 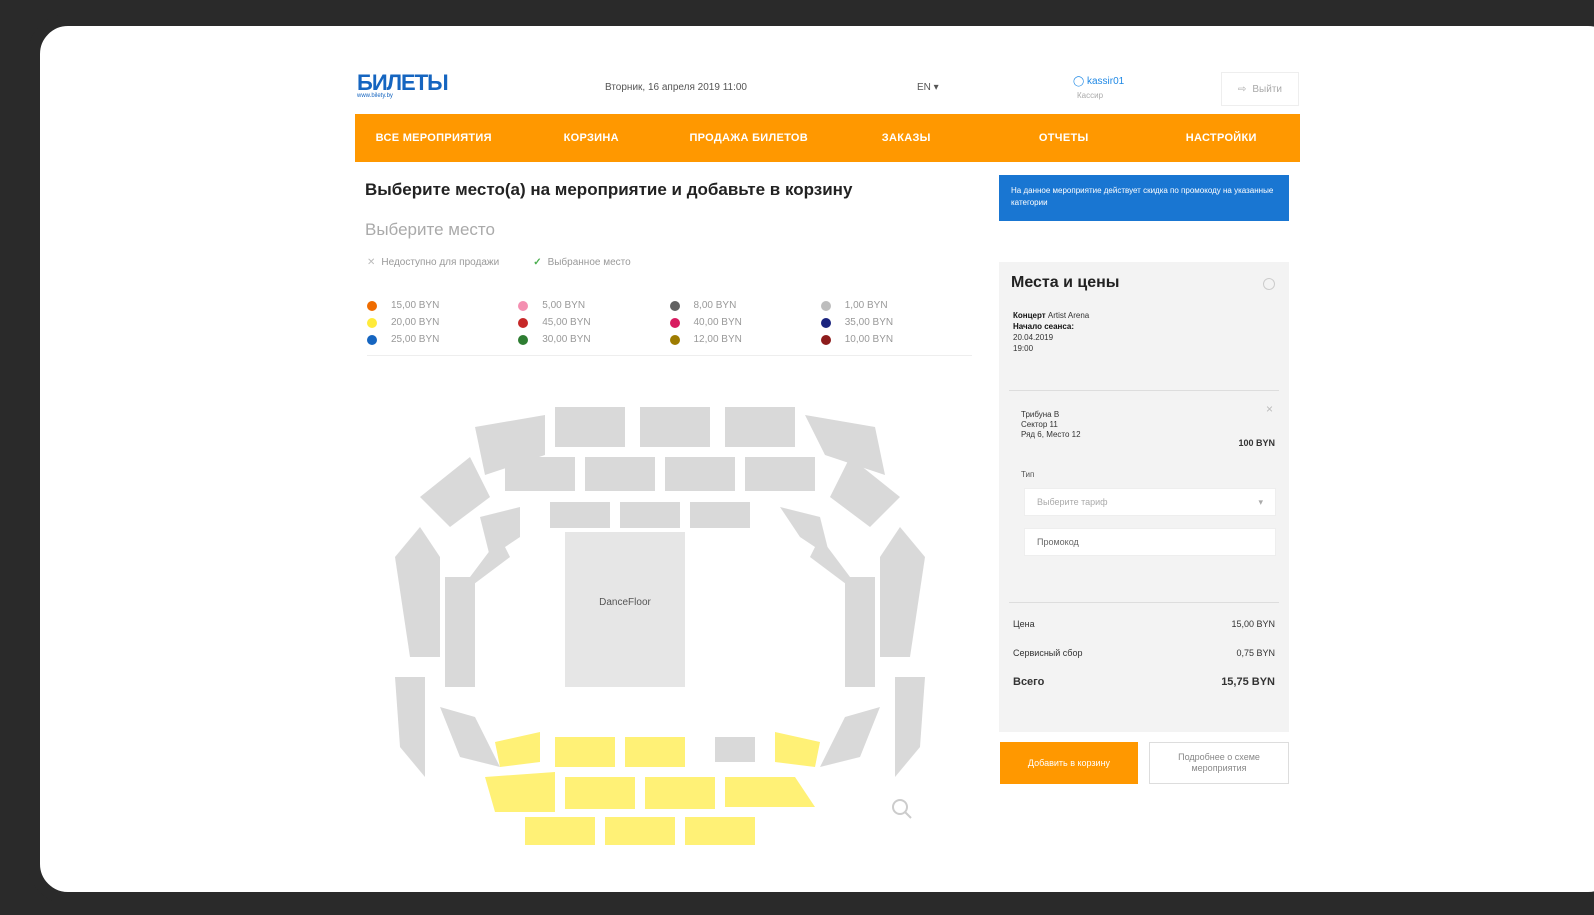 I want to click on type-label: Тип, so click(x=1028, y=474).